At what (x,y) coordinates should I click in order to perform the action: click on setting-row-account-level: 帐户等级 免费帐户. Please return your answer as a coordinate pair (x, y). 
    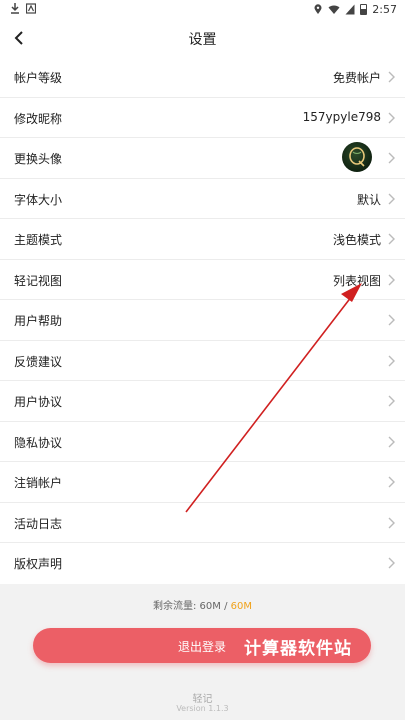
    Looking at the image, I should click on (202, 77).